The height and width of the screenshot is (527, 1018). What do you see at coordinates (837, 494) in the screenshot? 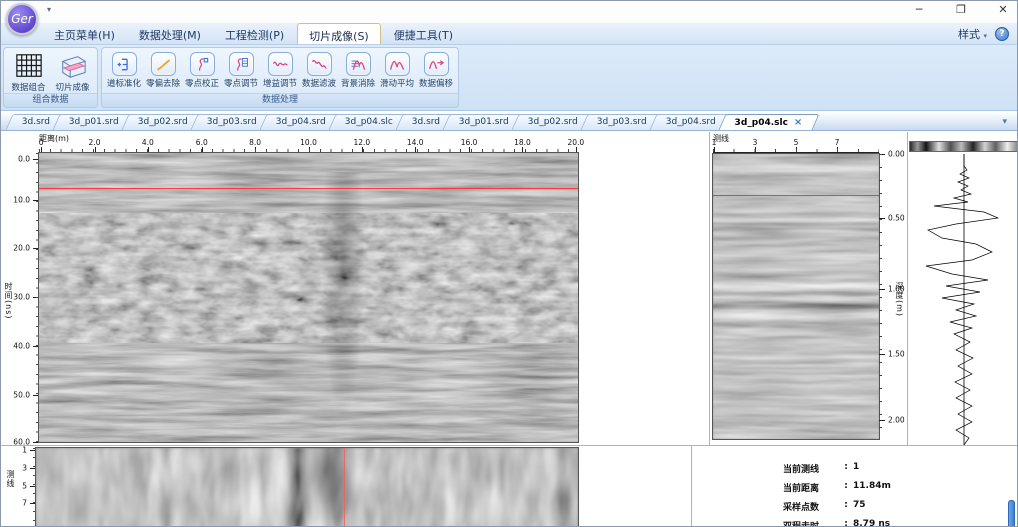
I see `info-panel: 当前测线:1 当前距离:11.84m 采样点数:75 双程走时:8.79 ns` at bounding box center [837, 494].